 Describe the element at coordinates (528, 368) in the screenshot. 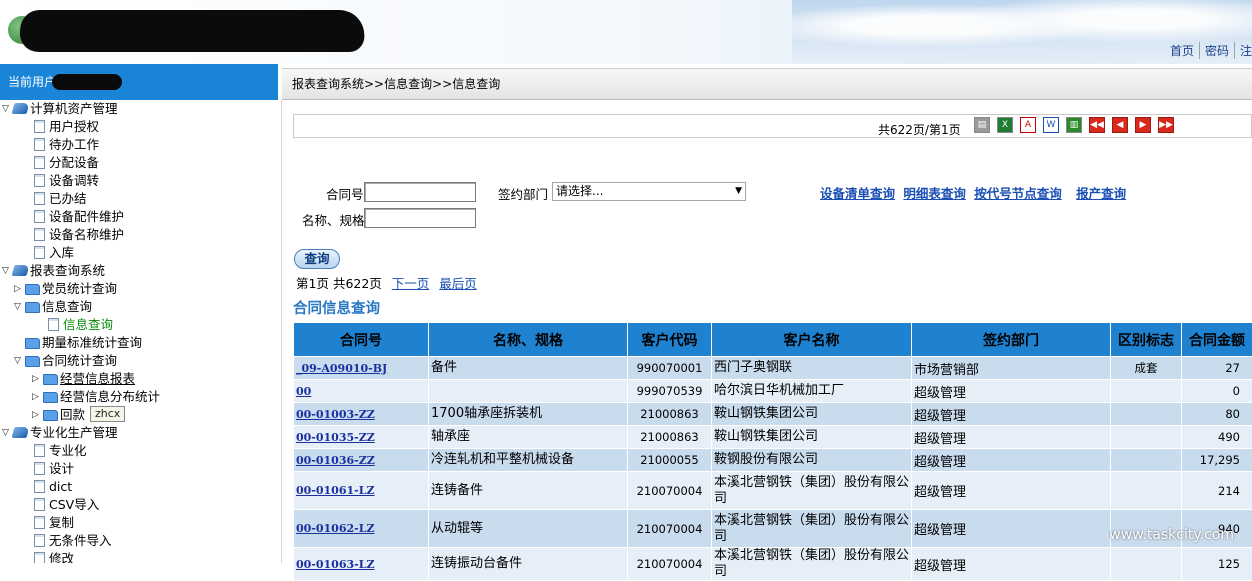

I see `cell-name-spec: 备件` at that location.